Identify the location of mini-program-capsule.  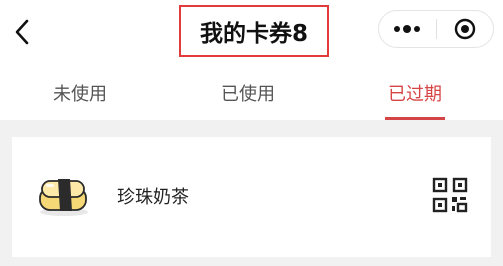
(436, 29).